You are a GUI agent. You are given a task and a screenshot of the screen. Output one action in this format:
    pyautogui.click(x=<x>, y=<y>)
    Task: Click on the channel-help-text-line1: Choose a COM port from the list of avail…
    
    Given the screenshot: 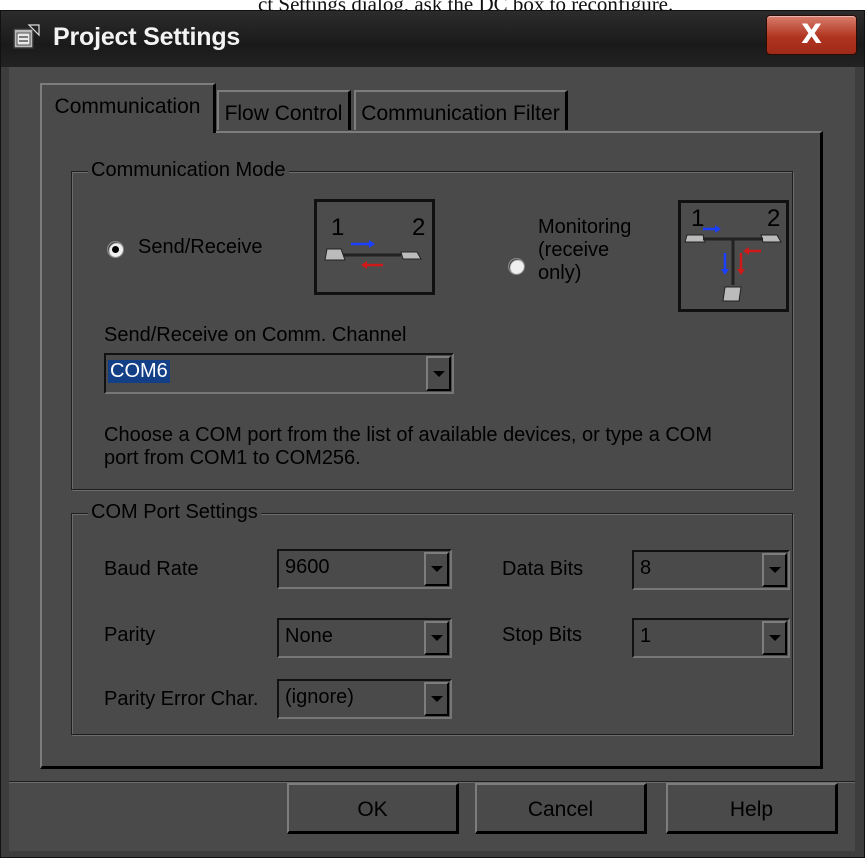 What is the action you would take?
    pyautogui.click(x=408, y=435)
    